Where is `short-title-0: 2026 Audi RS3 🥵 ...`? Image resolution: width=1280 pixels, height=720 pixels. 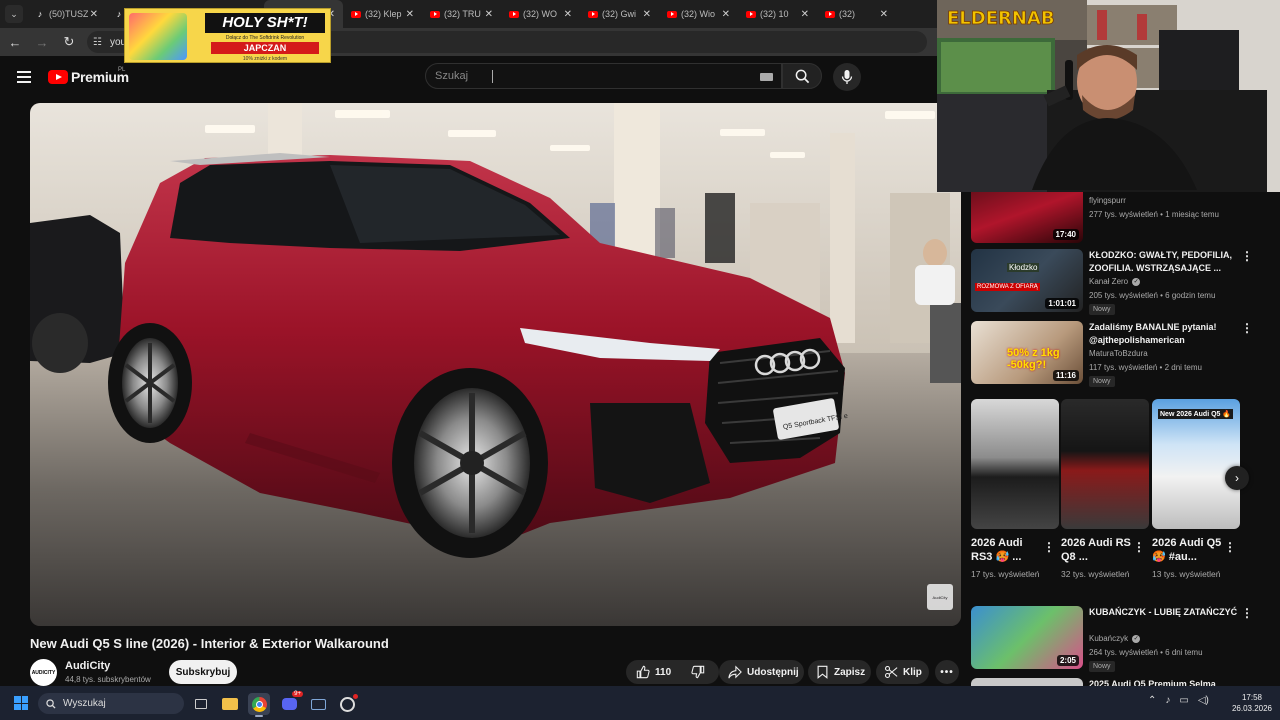
short-title-0: 2026 Audi RS3 🥵 ... is located at coordinates (1006, 550).